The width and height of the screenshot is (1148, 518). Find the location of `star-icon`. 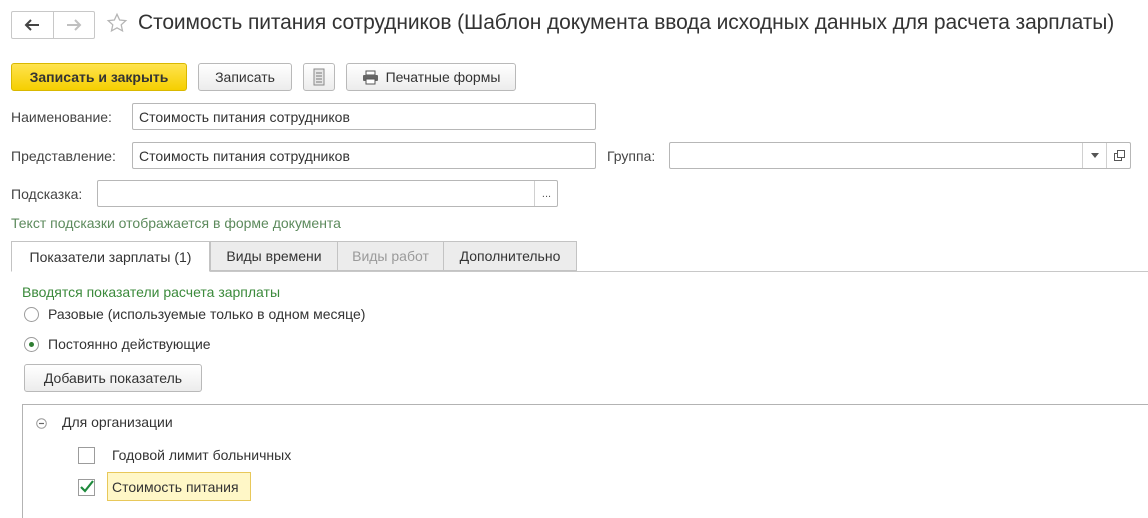

star-icon is located at coordinates (117, 22).